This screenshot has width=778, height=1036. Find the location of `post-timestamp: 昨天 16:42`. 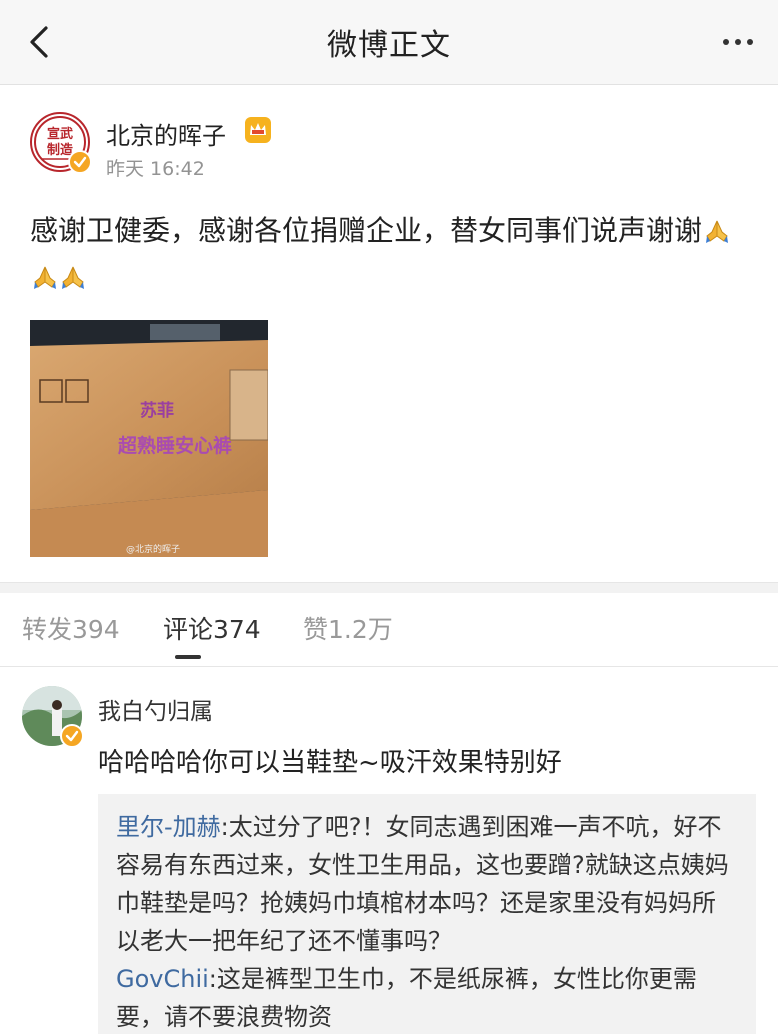

post-timestamp: 昨天 16:42 is located at coordinates (155, 169).